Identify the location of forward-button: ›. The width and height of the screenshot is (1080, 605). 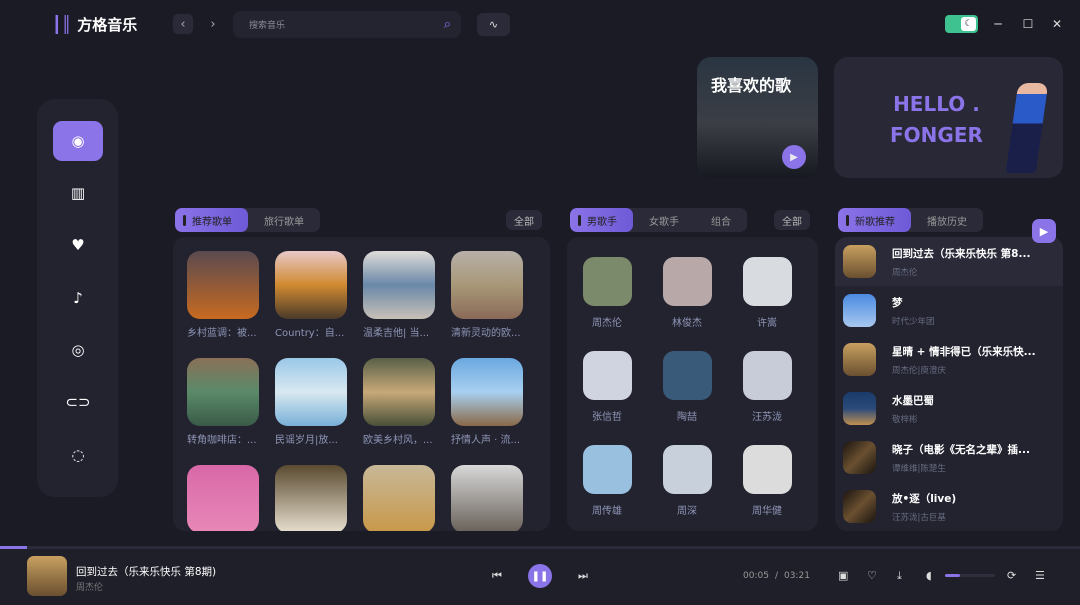
(213, 24).